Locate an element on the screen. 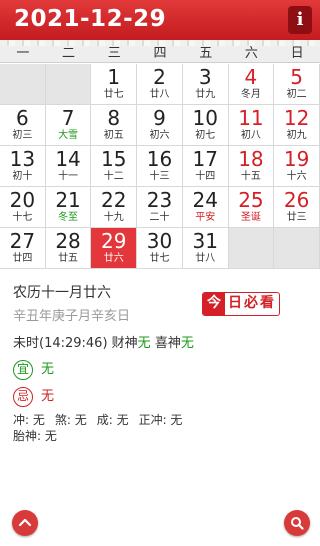  day-cell: 17 十四 is located at coordinates (205, 166).